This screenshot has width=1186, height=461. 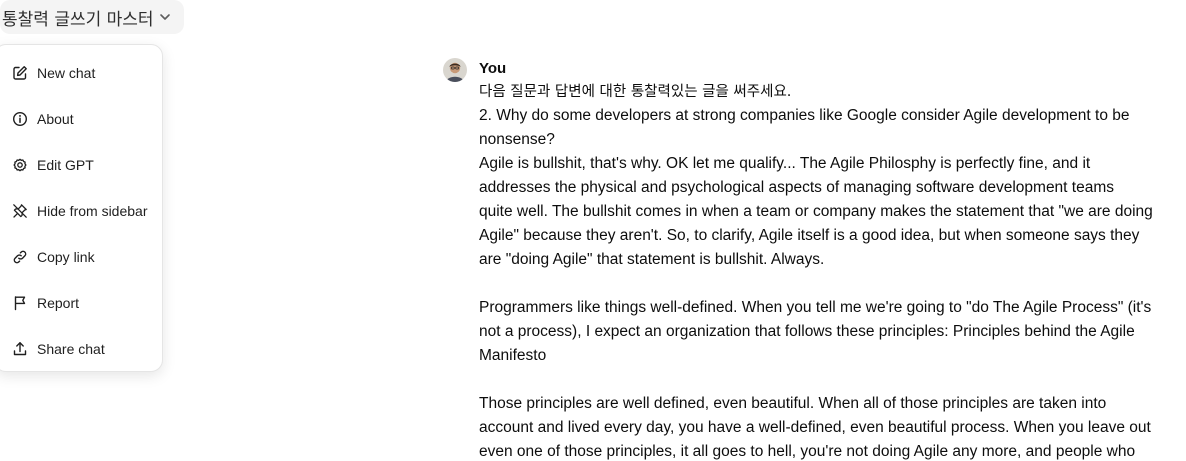 I want to click on gear-icon, so click(x=20, y=165).